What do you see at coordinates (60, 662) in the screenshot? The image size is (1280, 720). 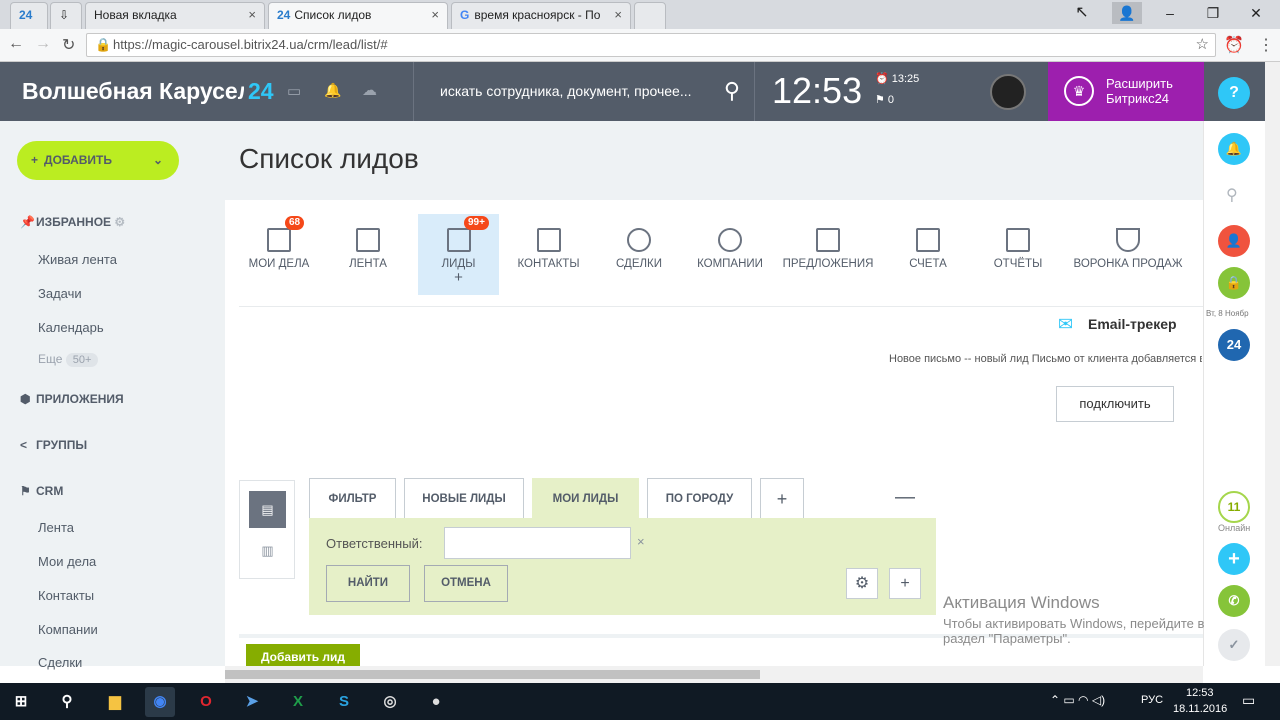 I see `sidebar-item-deals: Сделки` at bounding box center [60, 662].